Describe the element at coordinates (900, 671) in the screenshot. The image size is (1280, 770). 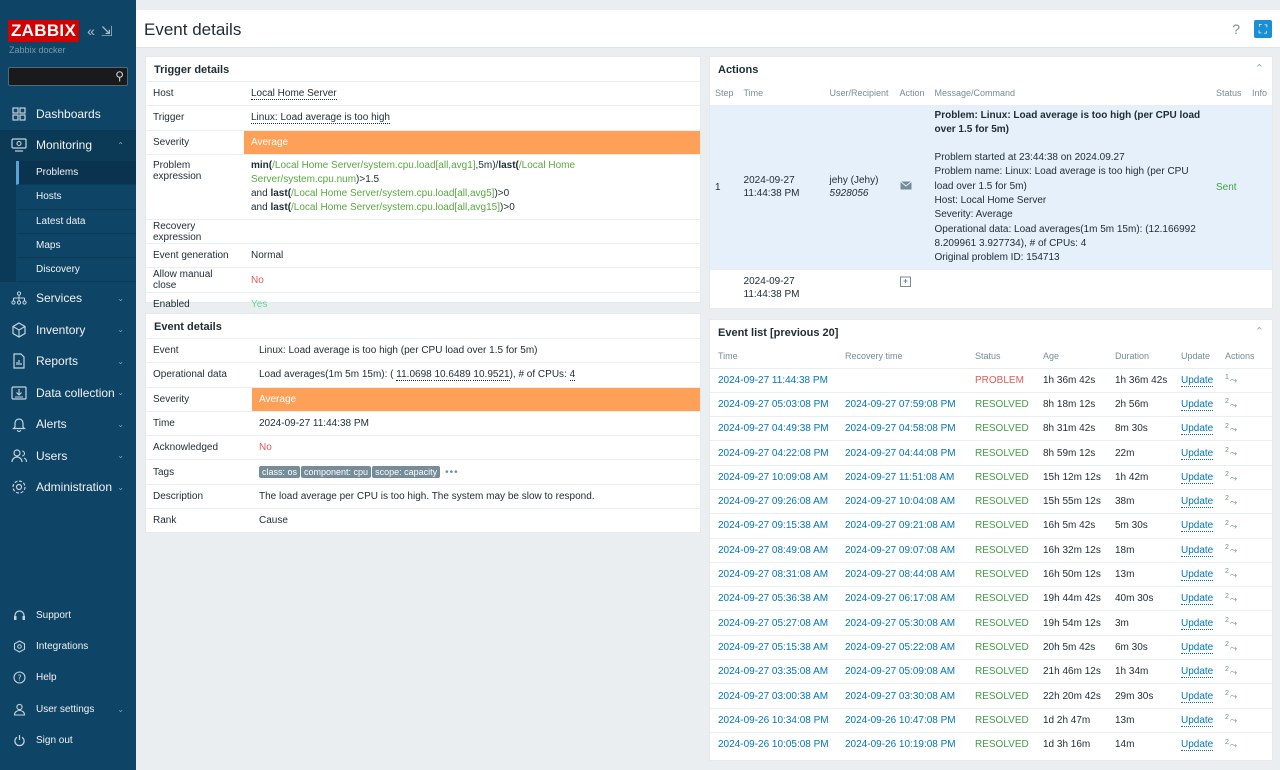
I see `recovery-time-link: 2024-09-27 05:09:08 AM` at that location.